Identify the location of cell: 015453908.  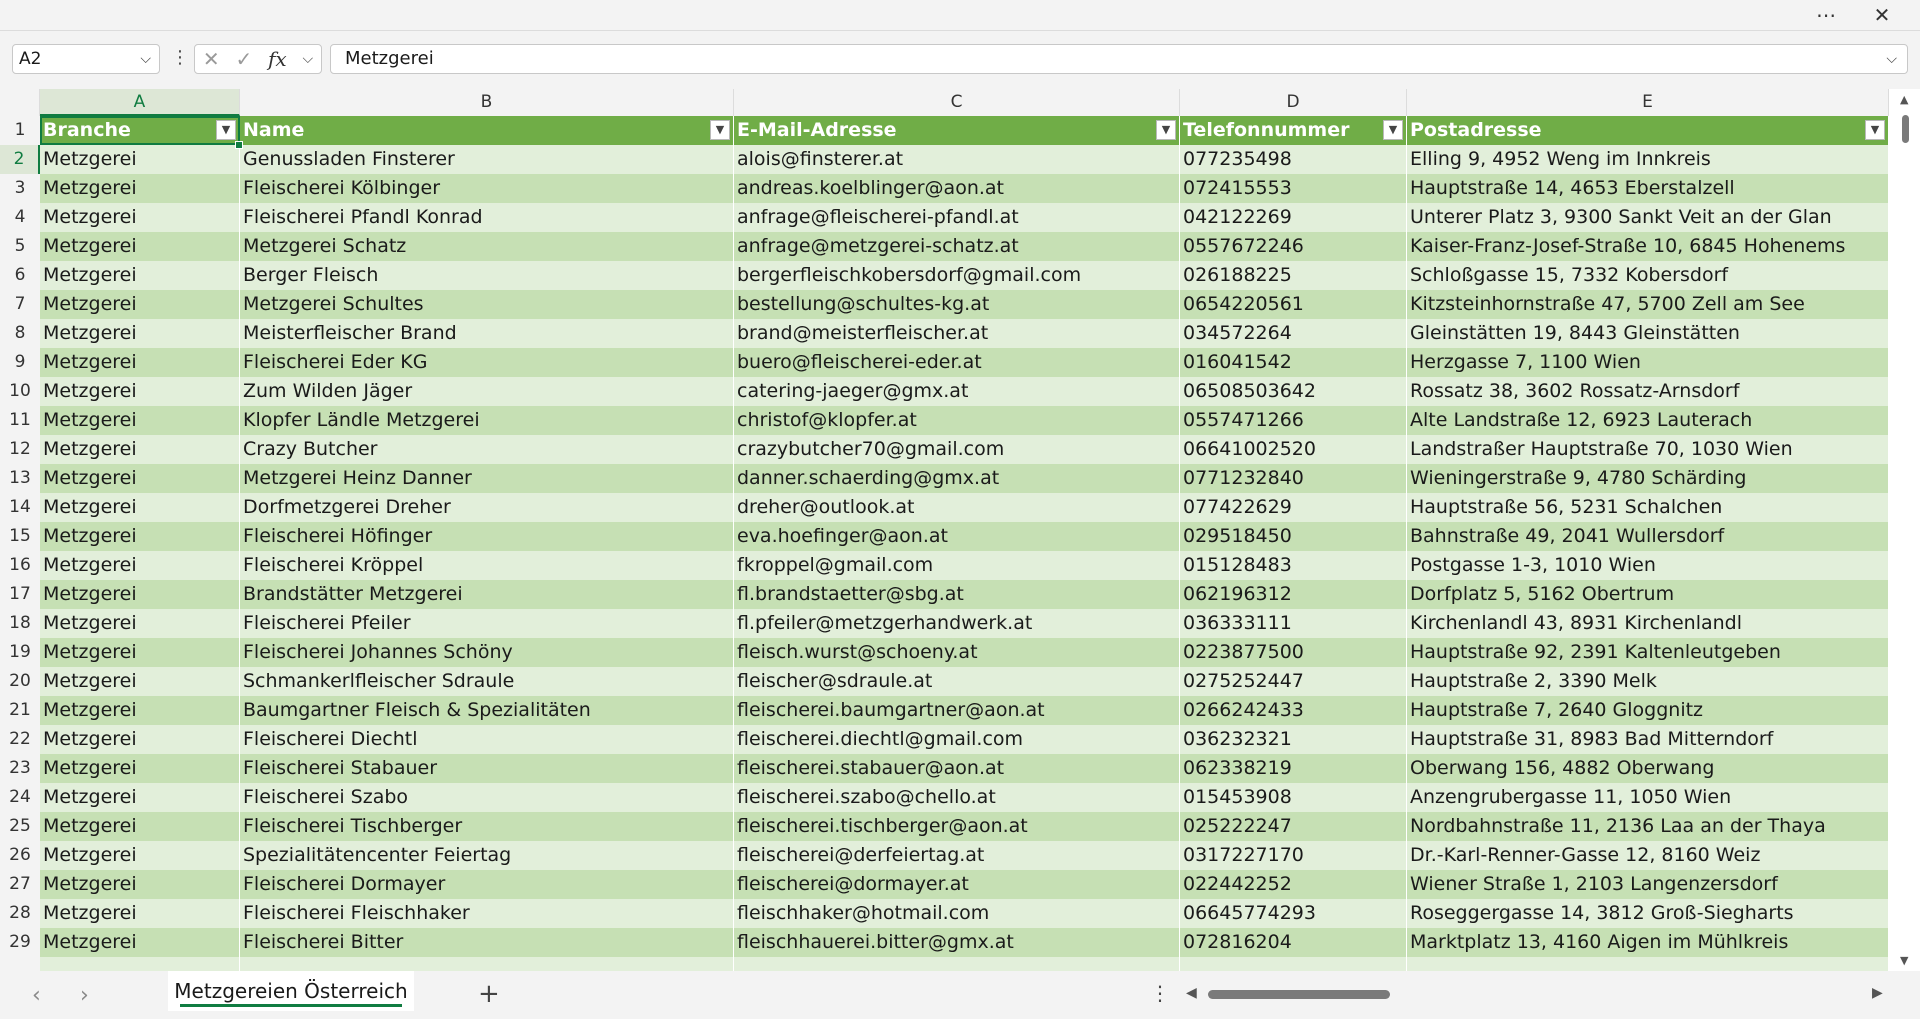
(1293, 797).